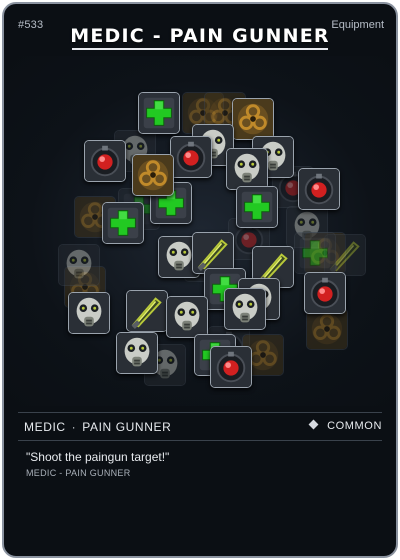  Describe the element at coordinates (203, 427) in the screenshot. I see `card-meta-row: MEDIC · PAIN GUNNER COMMON` at that location.